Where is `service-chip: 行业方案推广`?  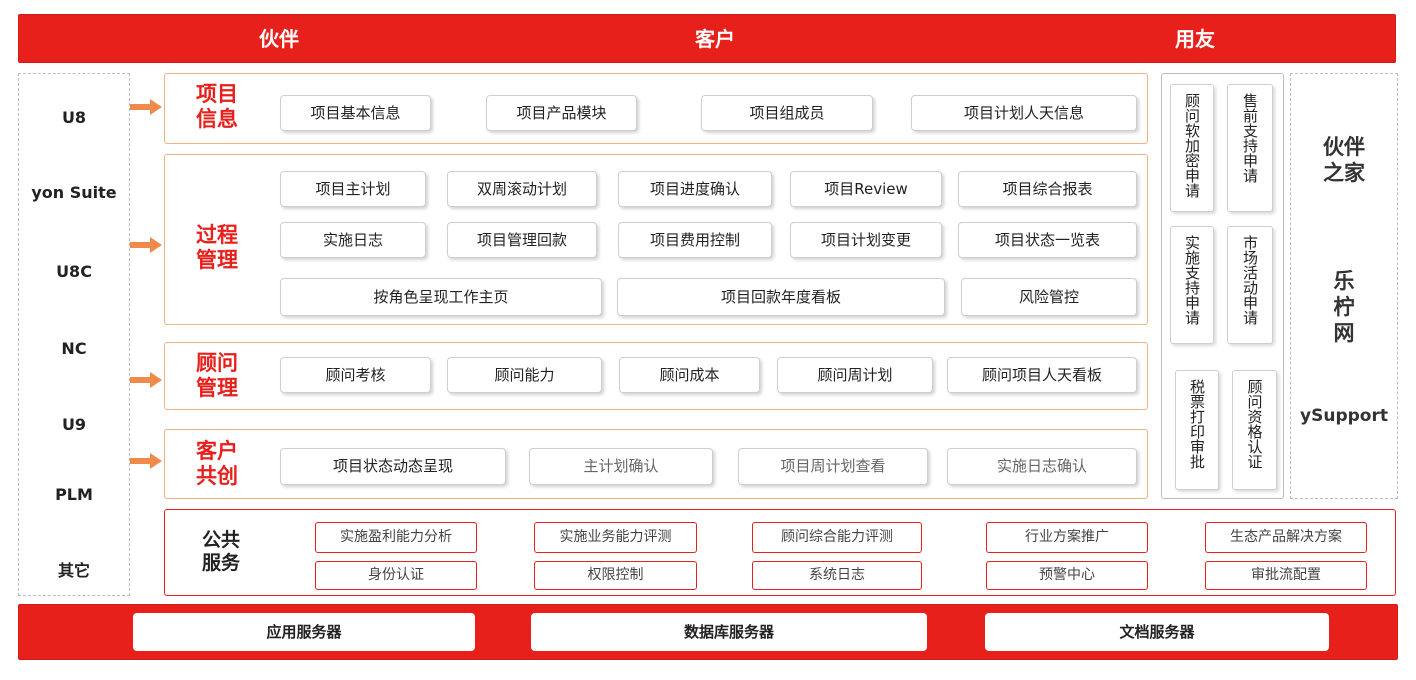
service-chip: 行业方案推广 is located at coordinates (1067, 537).